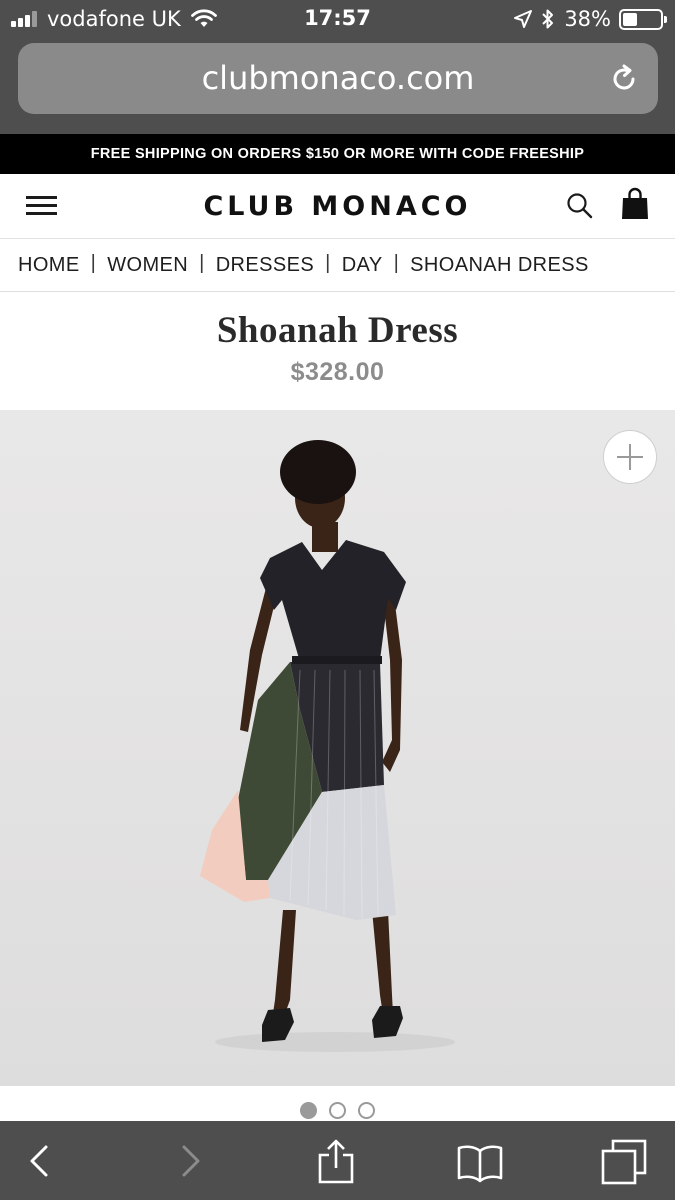  What do you see at coordinates (635, 204) in the screenshot?
I see `shopping-bag-icon` at bounding box center [635, 204].